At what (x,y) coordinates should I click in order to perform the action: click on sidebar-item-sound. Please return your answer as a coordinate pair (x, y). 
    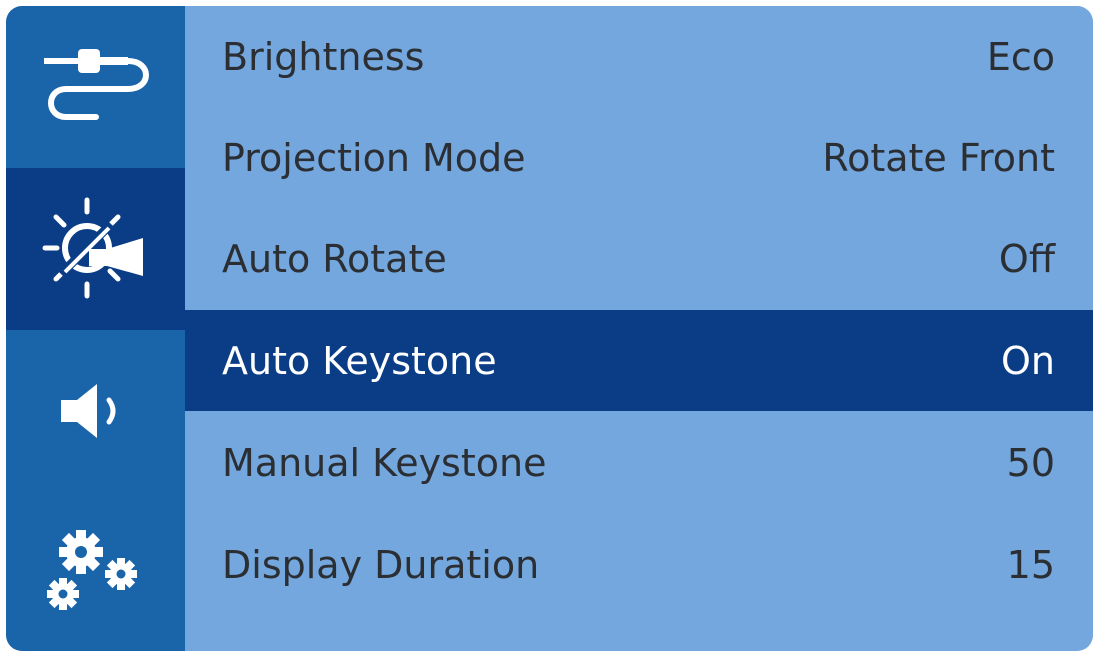
    Looking at the image, I should click on (95, 411).